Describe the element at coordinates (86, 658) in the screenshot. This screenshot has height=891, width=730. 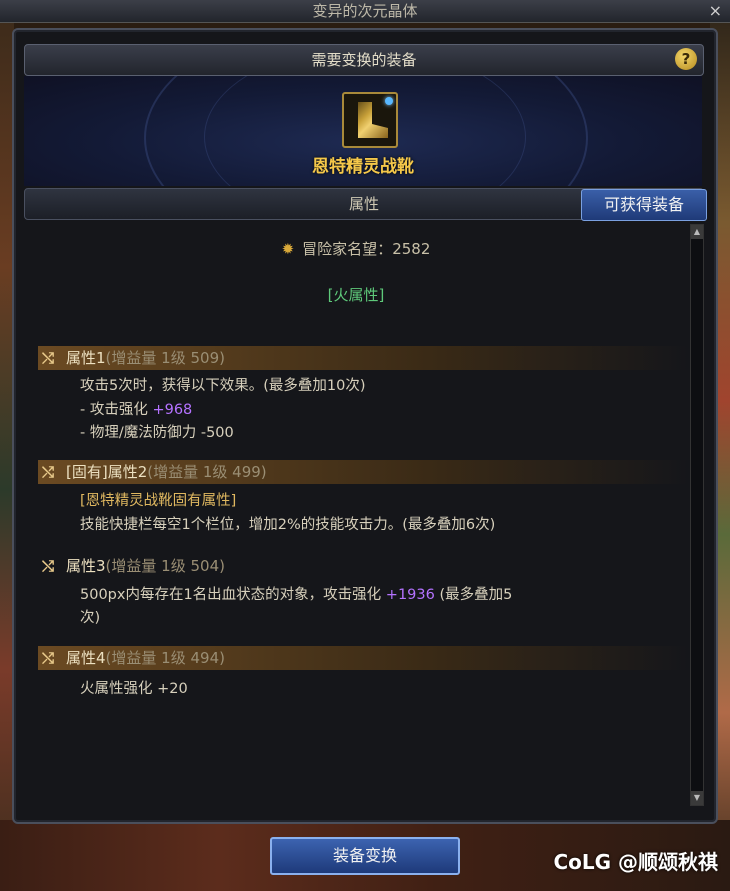
I see `attribute-title: 属性4` at that location.